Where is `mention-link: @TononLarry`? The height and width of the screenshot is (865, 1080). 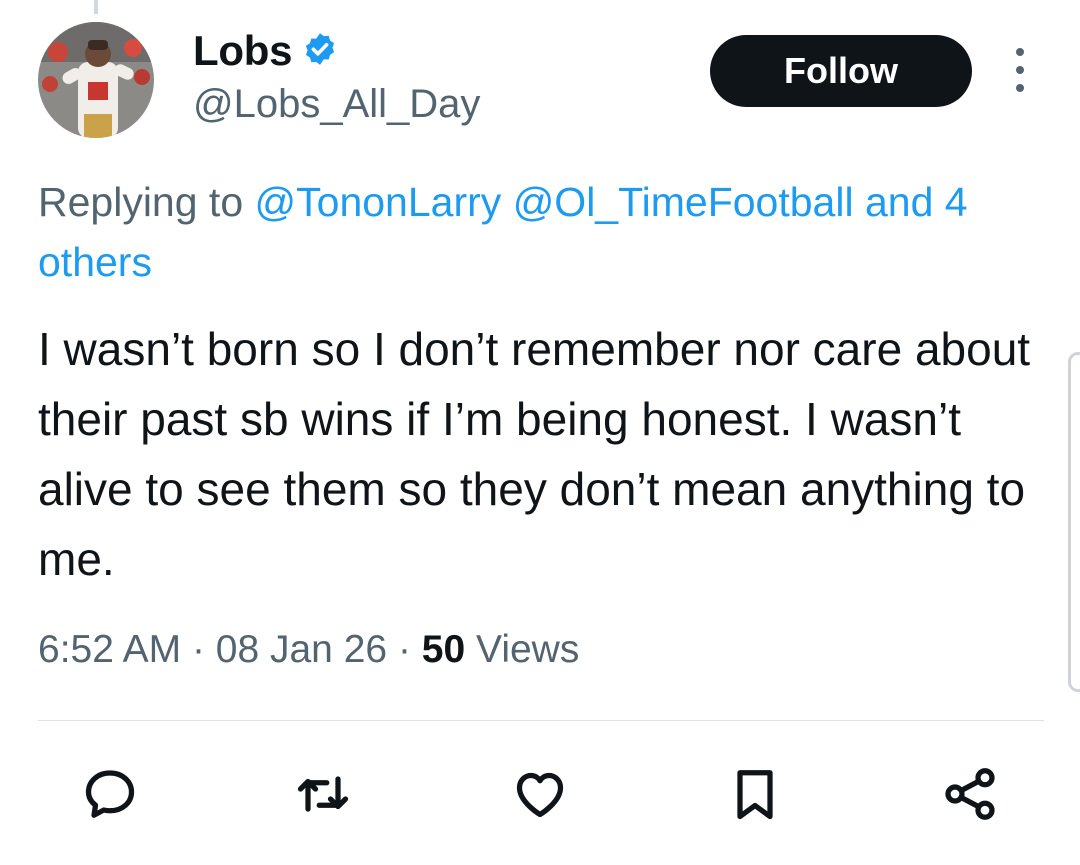
mention-link: @TononLarry is located at coordinates (378, 202).